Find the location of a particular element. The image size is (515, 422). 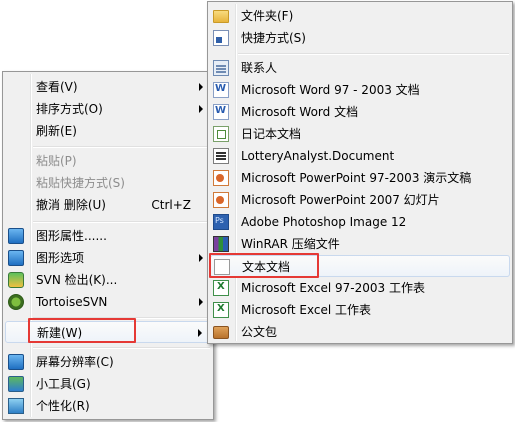

new-contact-item: 联系人 is located at coordinates (360, 68).